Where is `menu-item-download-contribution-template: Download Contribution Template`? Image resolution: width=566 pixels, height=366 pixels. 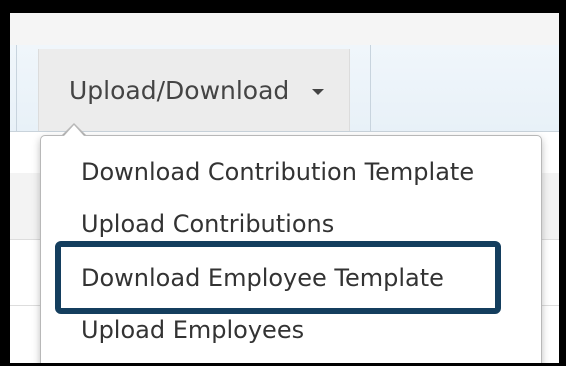 menu-item-download-contribution-template: Download Contribution Template is located at coordinates (277, 172).